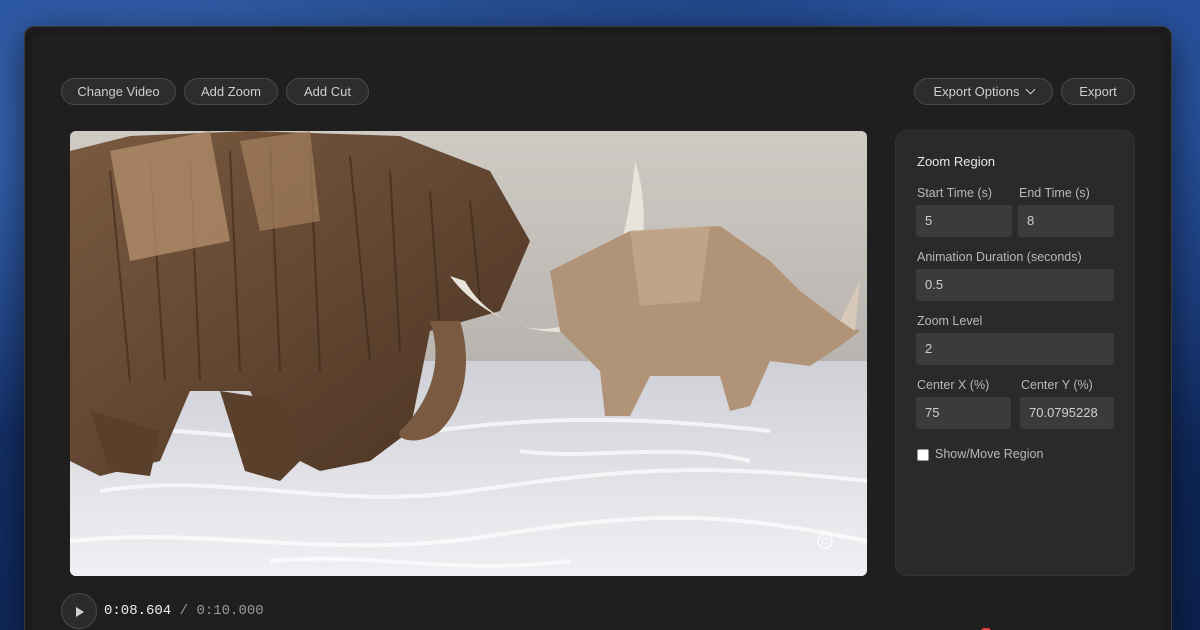 The image size is (1200, 630). Describe the element at coordinates (956, 161) in the screenshot. I see `panel-title: Zoom Region` at that location.